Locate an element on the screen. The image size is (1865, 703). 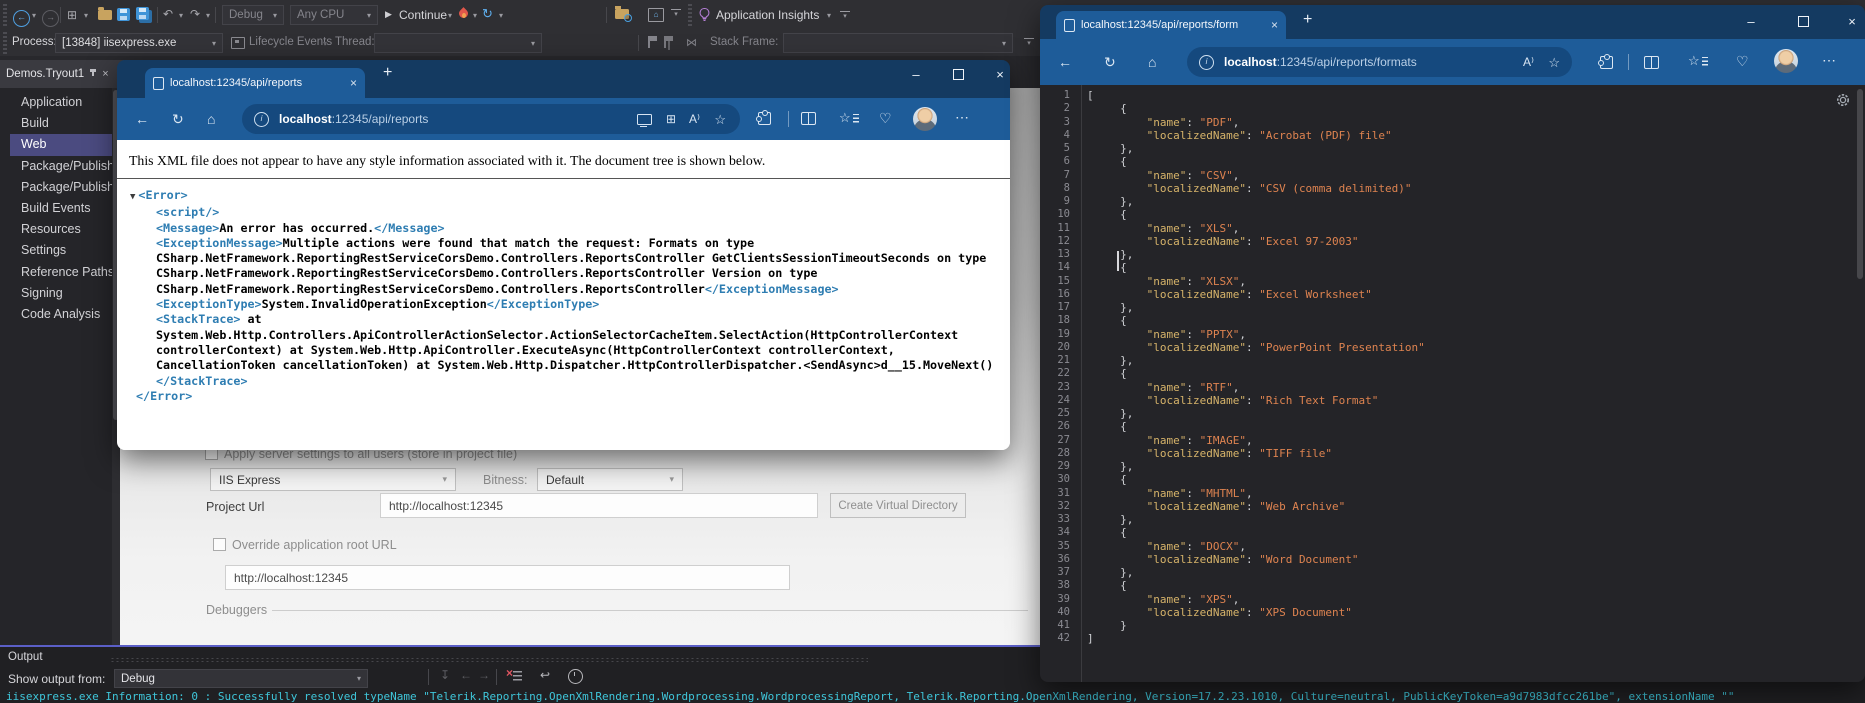
output-source-dropdown: Debug ▾ is located at coordinates (241, 678).